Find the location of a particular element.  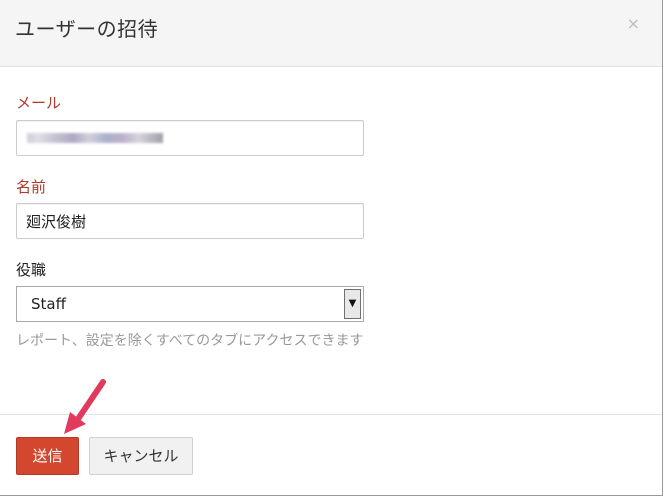

cancel-button: キャンセル is located at coordinates (141, 456).